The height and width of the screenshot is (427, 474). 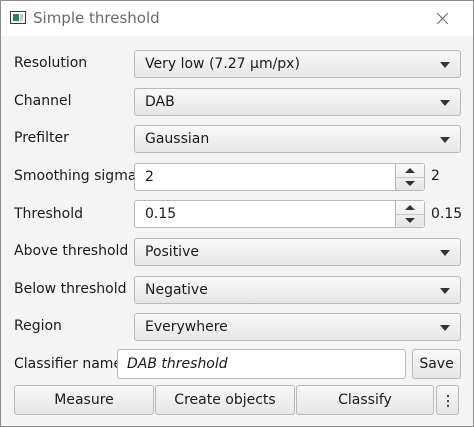 I want to click on more-options-icon, so click(x=447, y=400).